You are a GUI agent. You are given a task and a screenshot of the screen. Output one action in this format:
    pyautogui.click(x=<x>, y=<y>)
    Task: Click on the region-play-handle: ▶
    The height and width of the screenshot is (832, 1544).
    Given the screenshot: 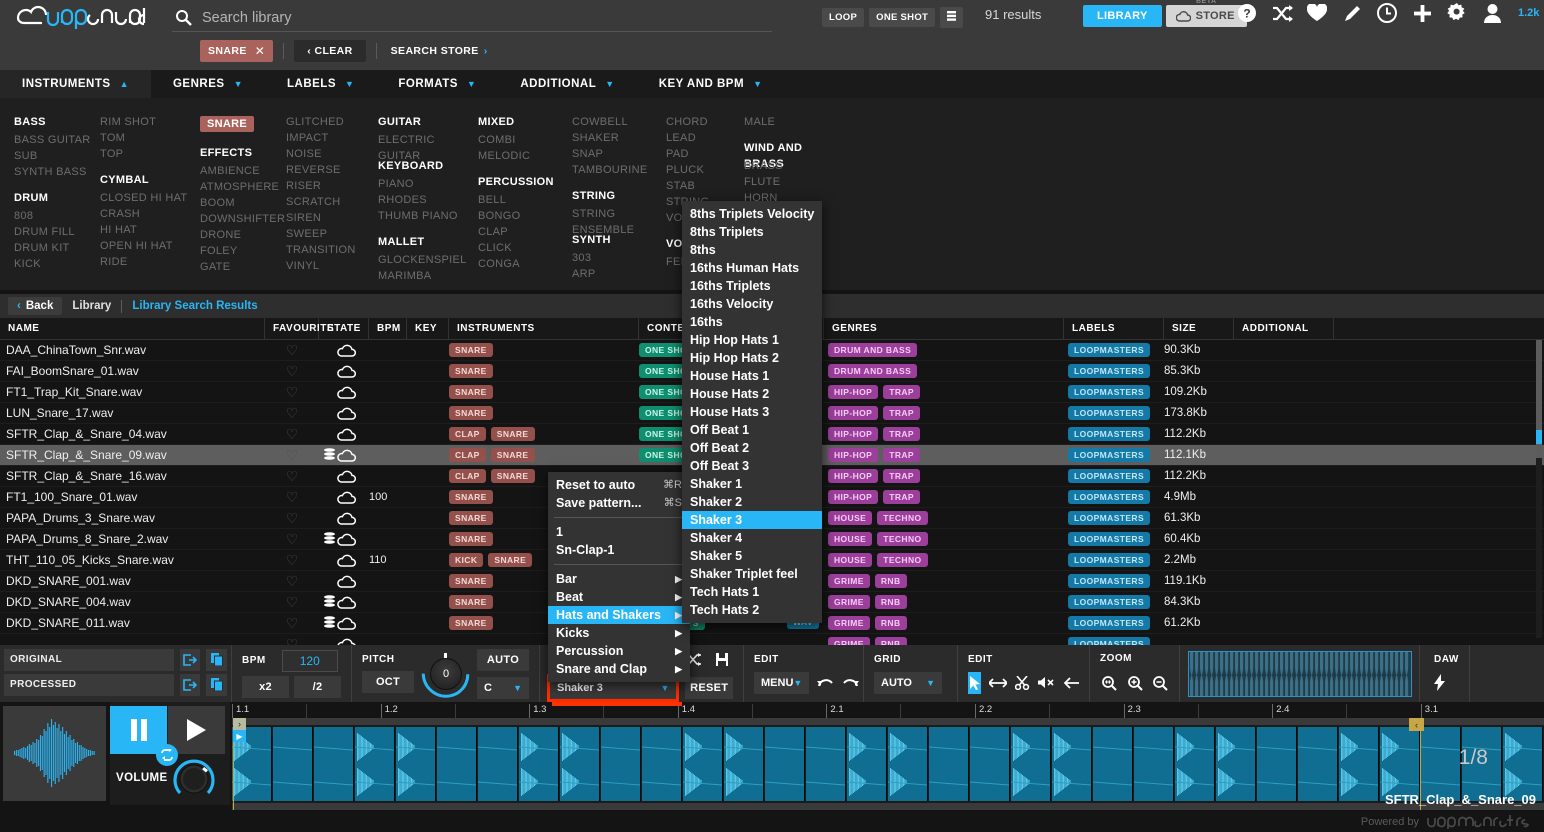 What is the action you would take?
    pyautogui.click(x=239, y=736)
    